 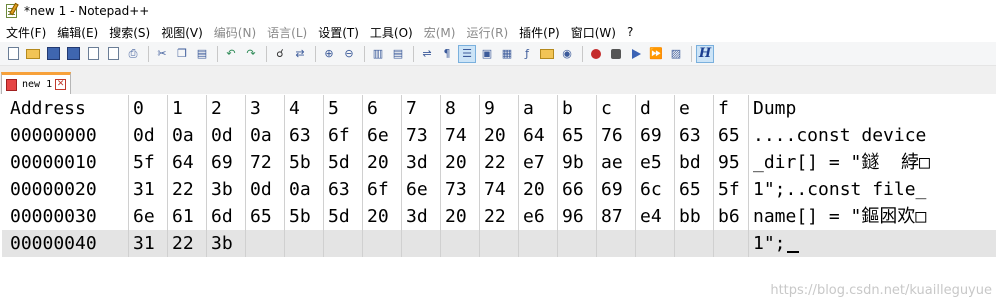 What do you see at coordinates (576, 189) in the screenshot?
I see `hex-byte-cell: 66` at bounding box center [576, 189].